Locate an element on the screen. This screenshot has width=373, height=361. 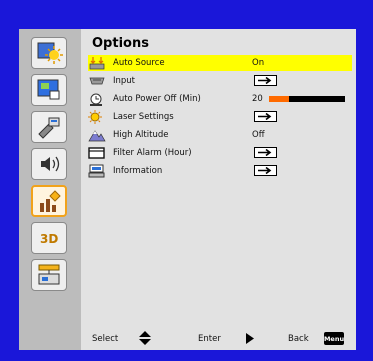
sidebar-item-volume is located at coordinates (49, 164).